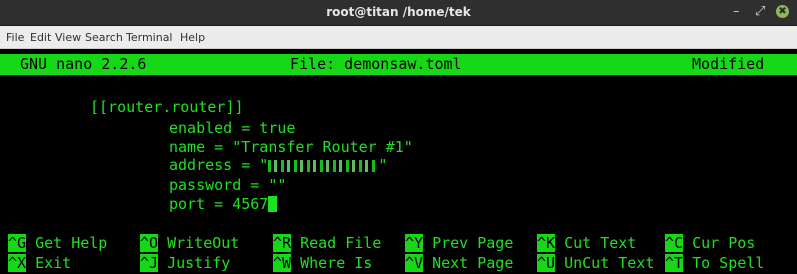  What do you see at coordinates (473, 263) in the screenshot?
I see `shortcut-label: Next Page` at bounding box center [473, 263].